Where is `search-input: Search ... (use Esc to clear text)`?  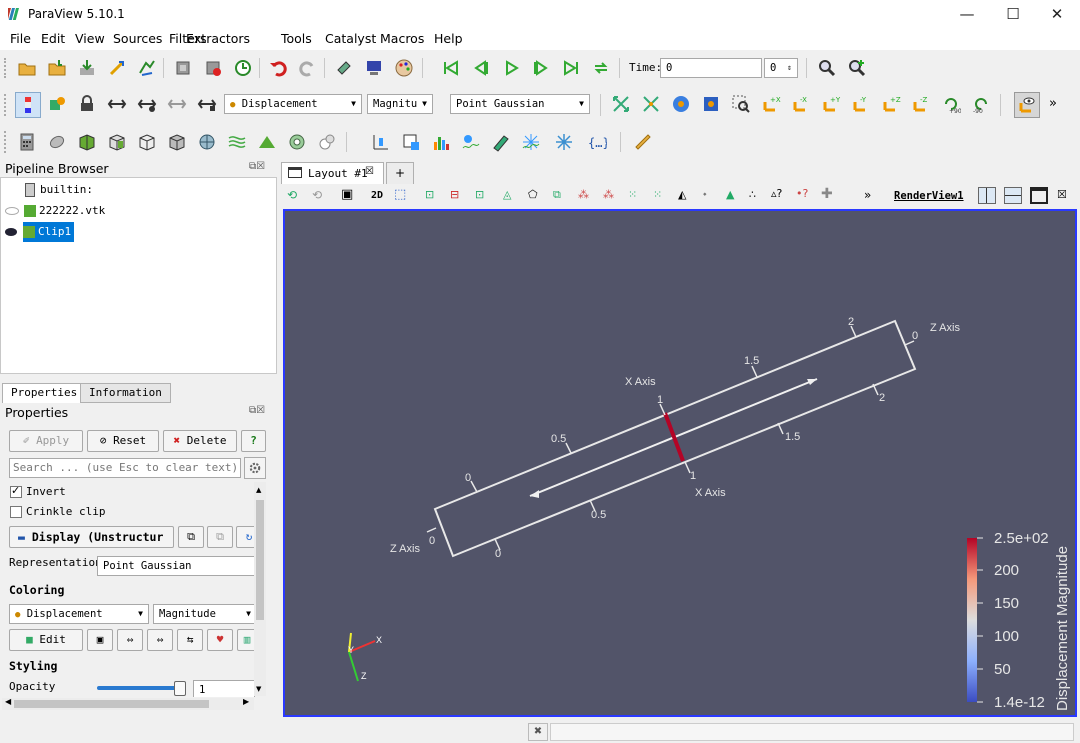
search-input: Search ... (use Esc to clear text) is located at coordinates (125, 468).